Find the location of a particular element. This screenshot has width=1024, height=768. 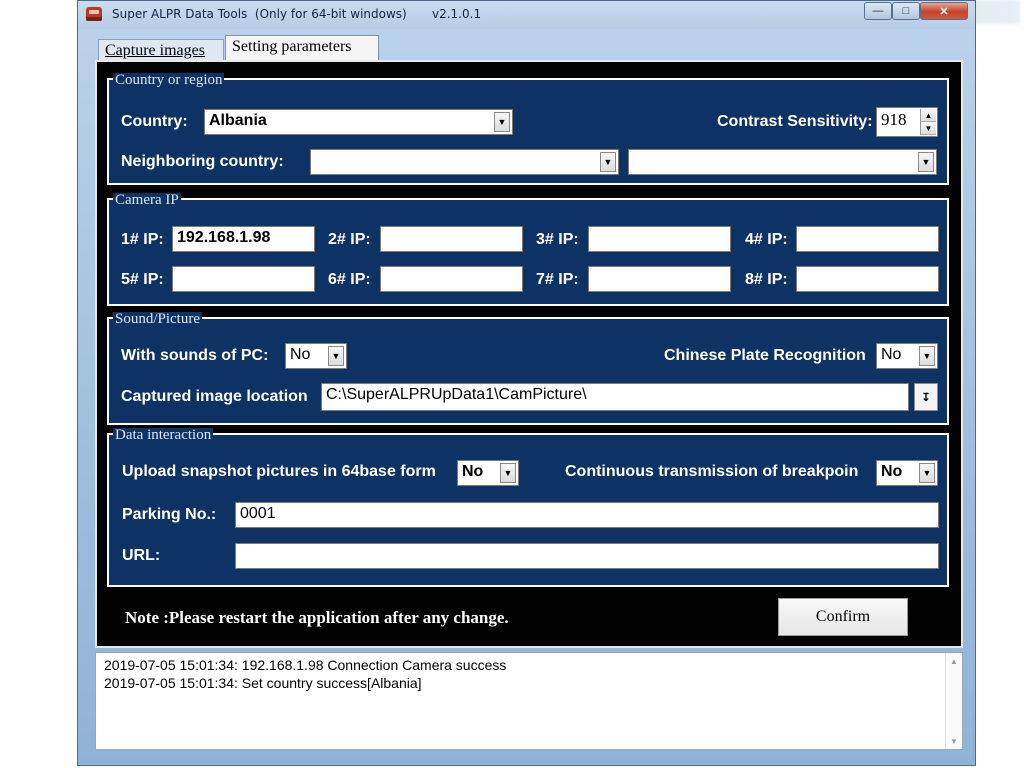

sound-select: No ▼ is located at coordinates (316, 356).